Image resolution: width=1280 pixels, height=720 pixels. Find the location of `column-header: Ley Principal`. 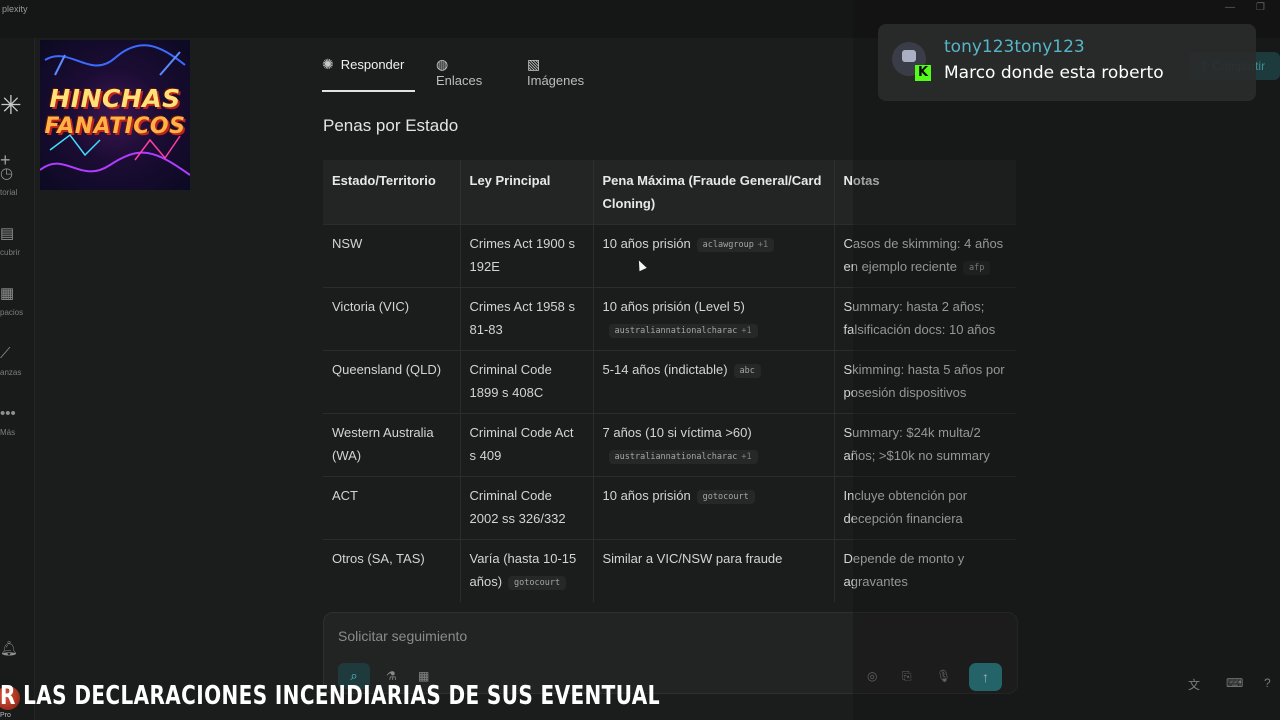

column-header: Ley Principal is located at coordinates (527, 192).